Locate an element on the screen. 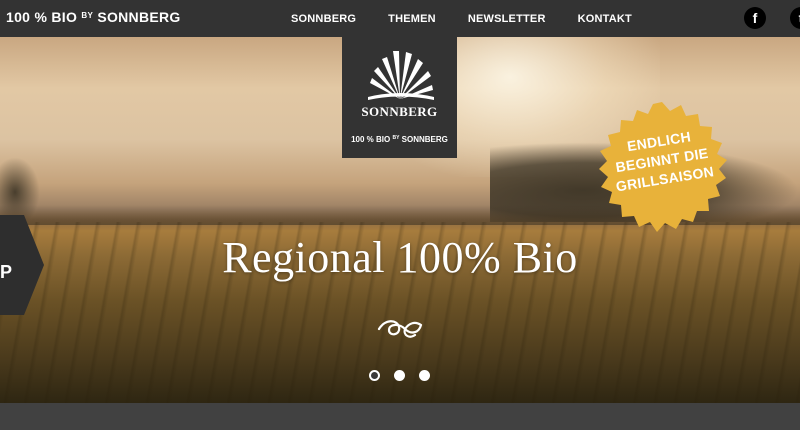 The width and height of the screenshot is (800, 430). sun-rays-icon is located at coordinates (401, 75).